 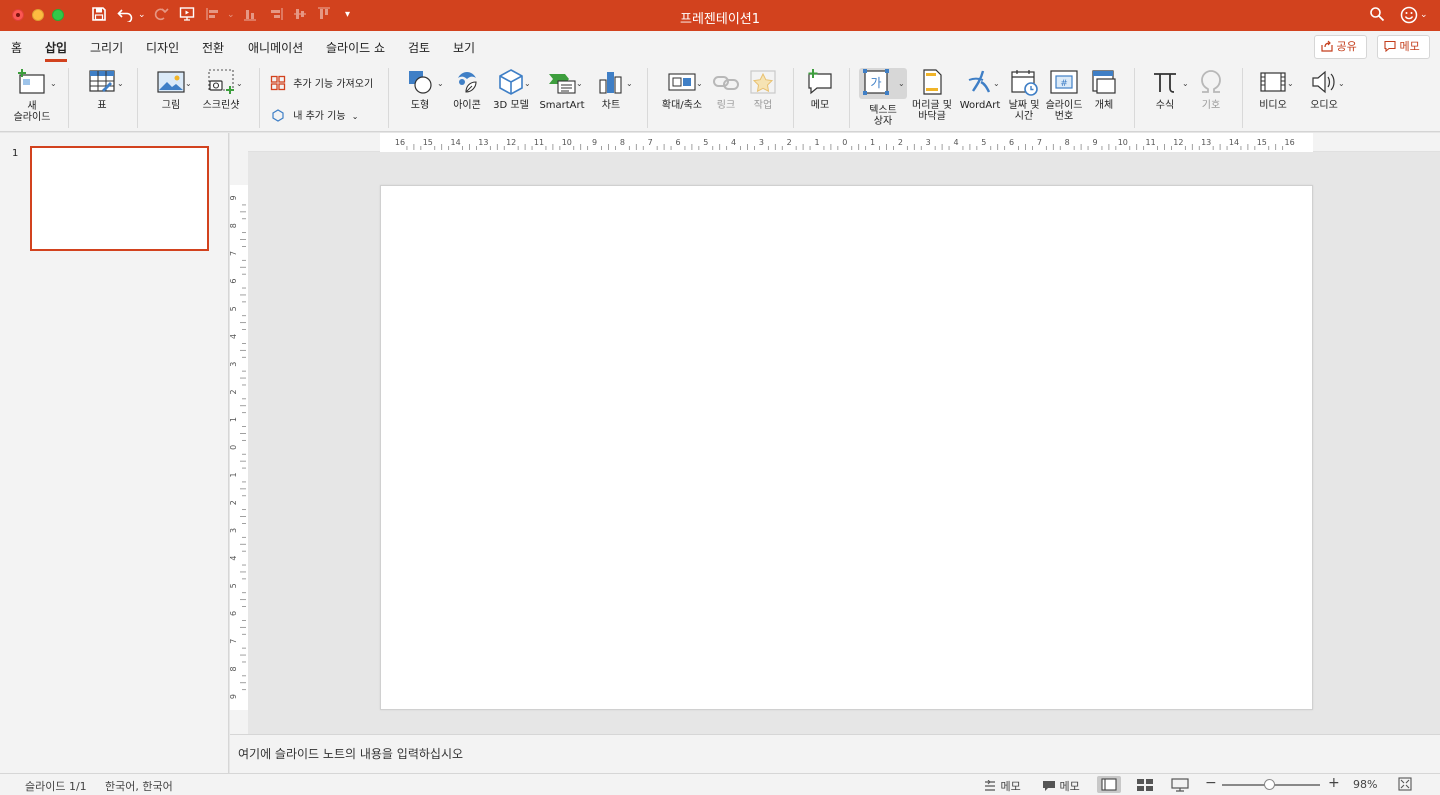 I want to click on slide-thumbnail, so click(x=119, y=198).